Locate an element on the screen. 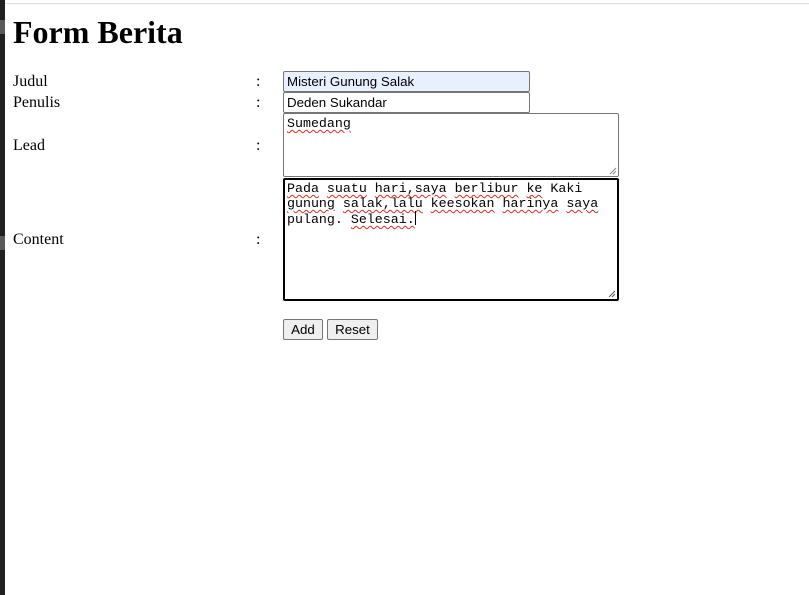 The width and height of the screenshot is (809, 595). judul-label: Judul is located at coordinates (30, 81).